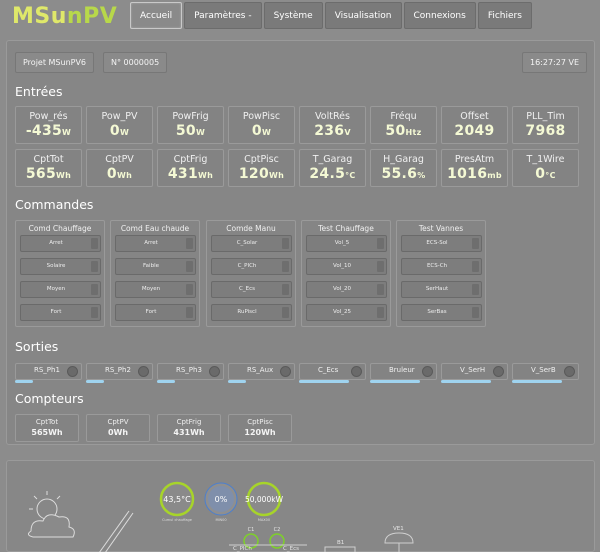  Describe the element at coordinates (156, 15) in the screenshot. I see `tab-accueil: Accueil` at that location.